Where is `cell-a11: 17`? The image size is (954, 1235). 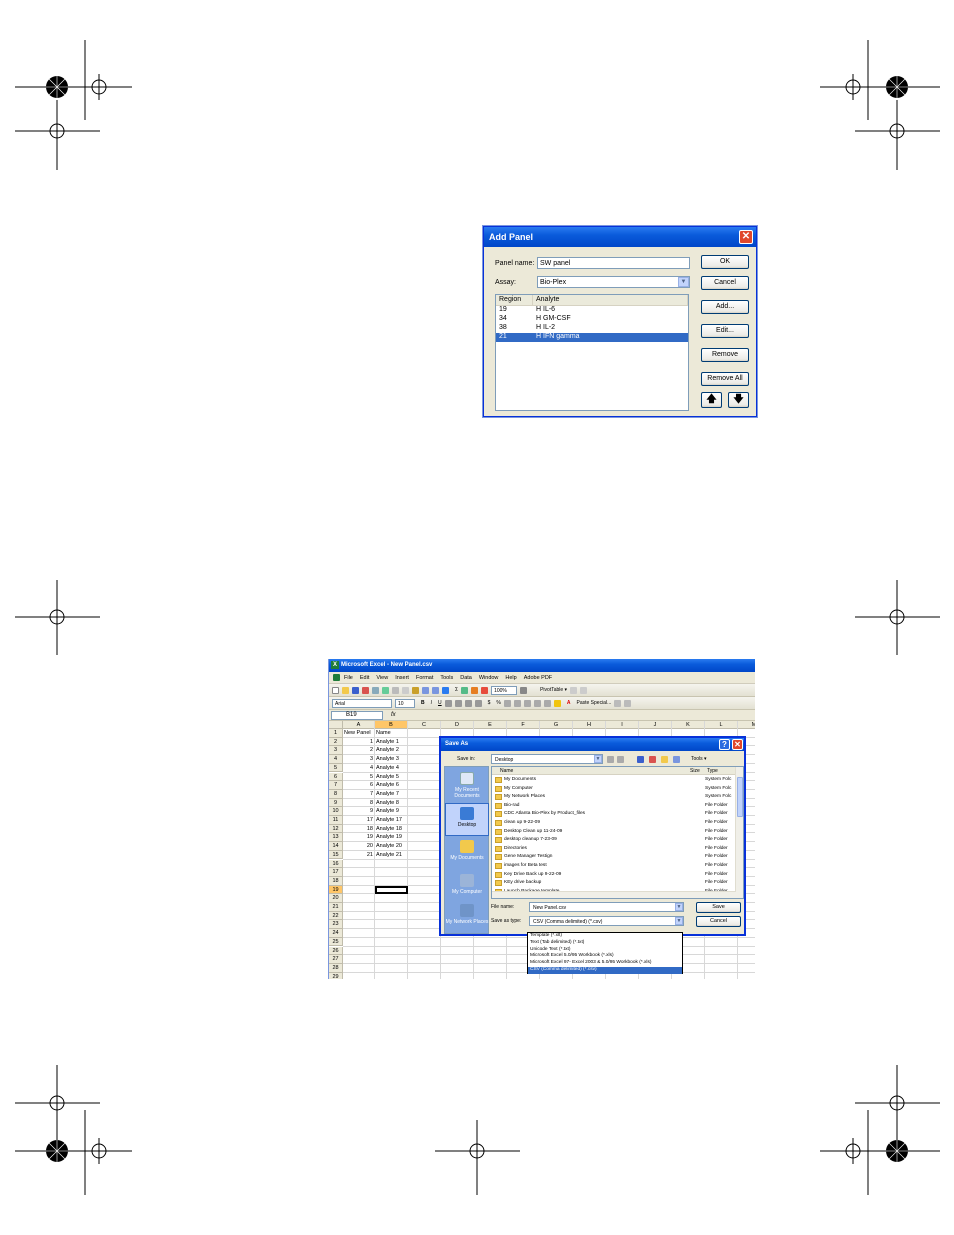 cell-a11: 17 is located at coordinates (358, 820).